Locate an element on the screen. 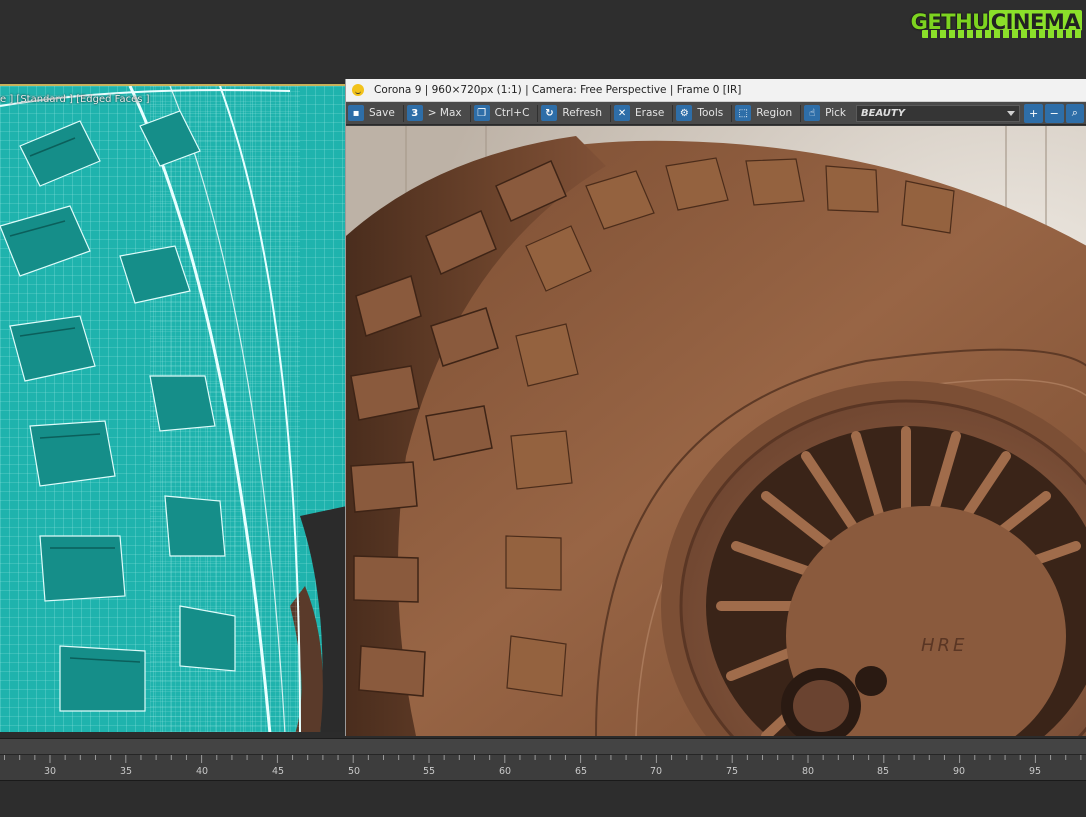 This screenshot has width=1086, height=817. erase-button: ✕ Erase is located at coordinates (641, 113).